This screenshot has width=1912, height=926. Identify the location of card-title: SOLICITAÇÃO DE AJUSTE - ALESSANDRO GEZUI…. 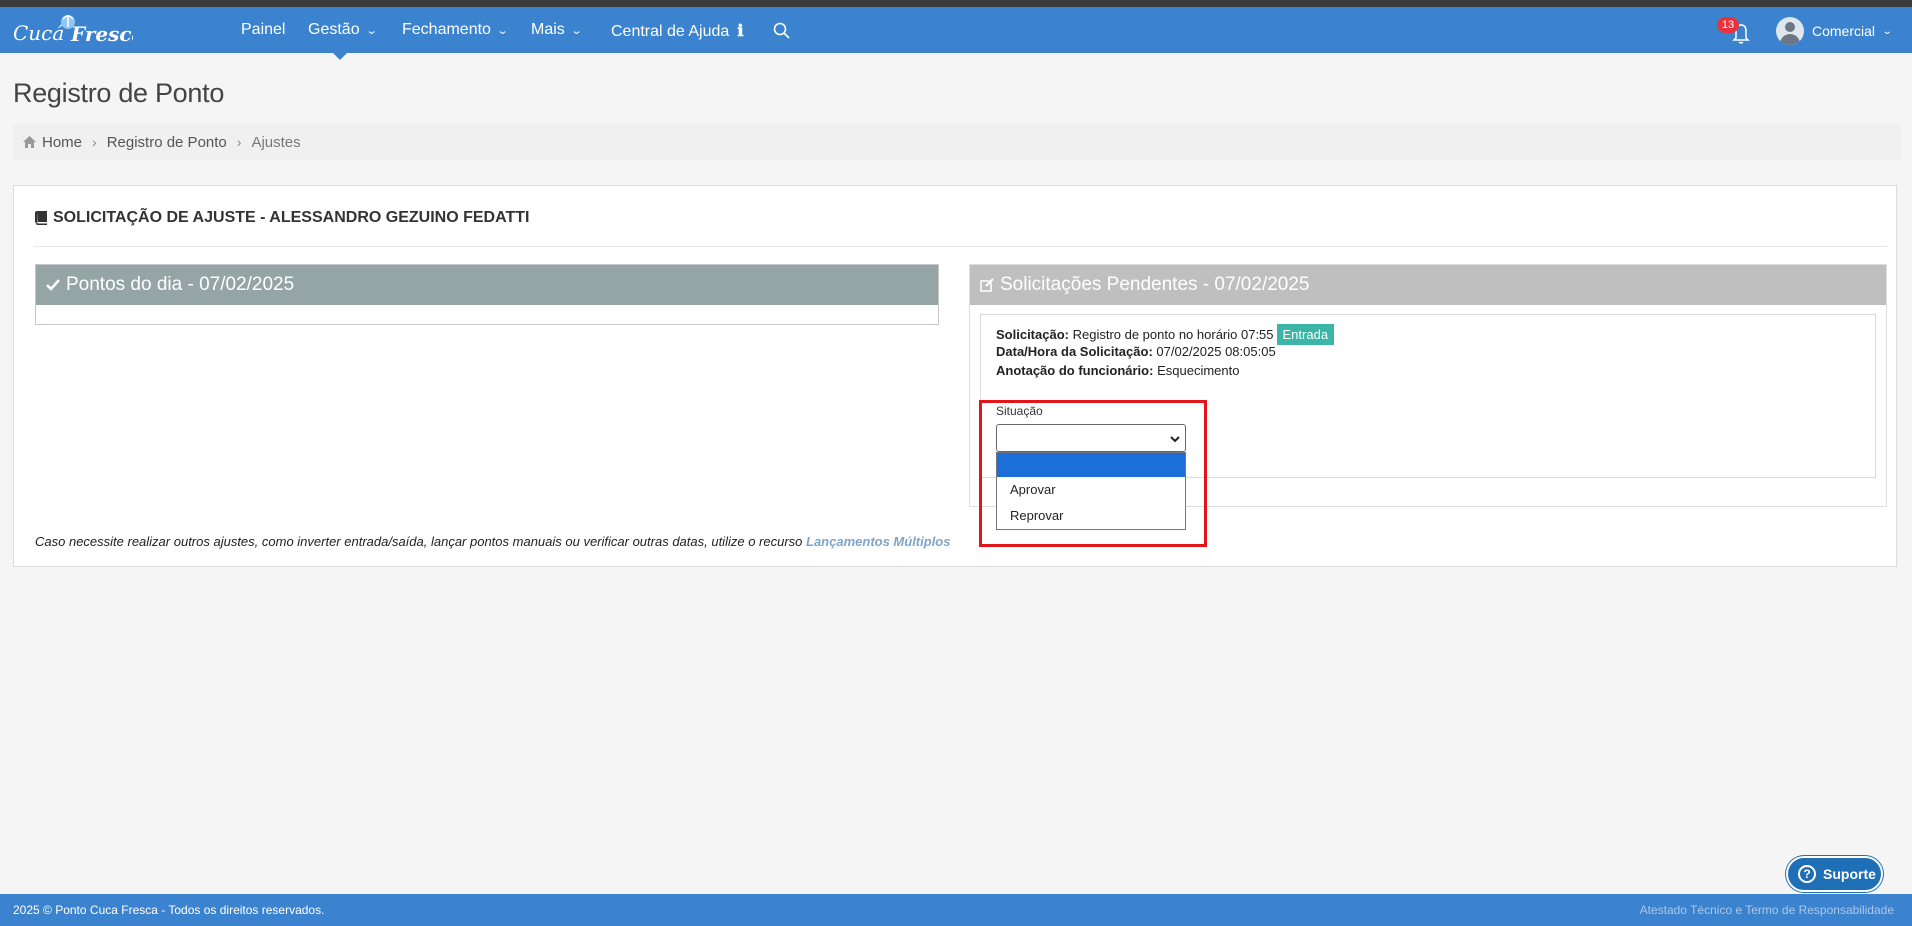
(282, 218).